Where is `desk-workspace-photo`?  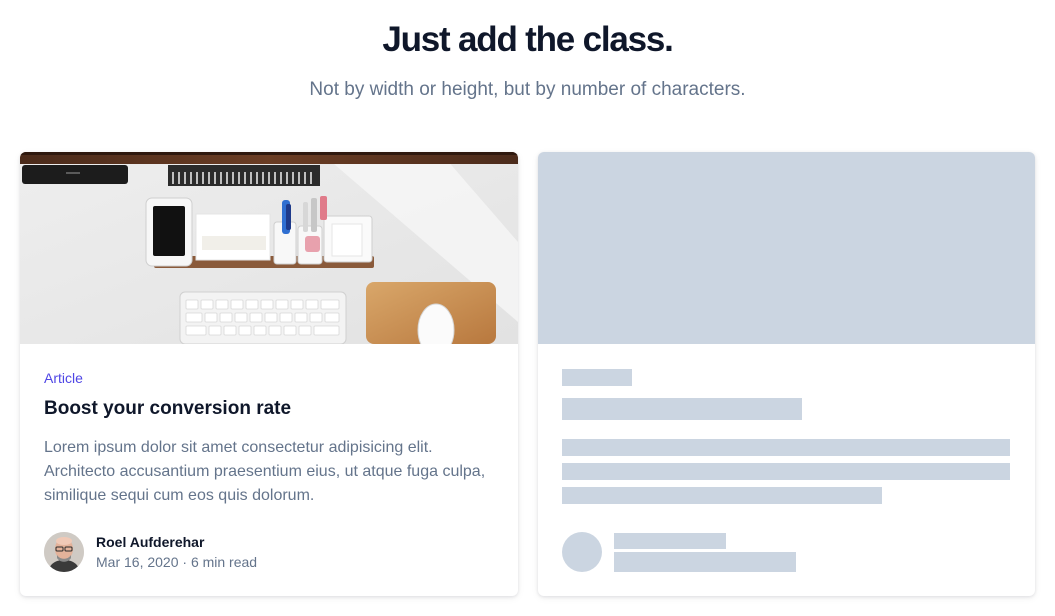
desk-workspace-photo is located at coordinates (269, 248).